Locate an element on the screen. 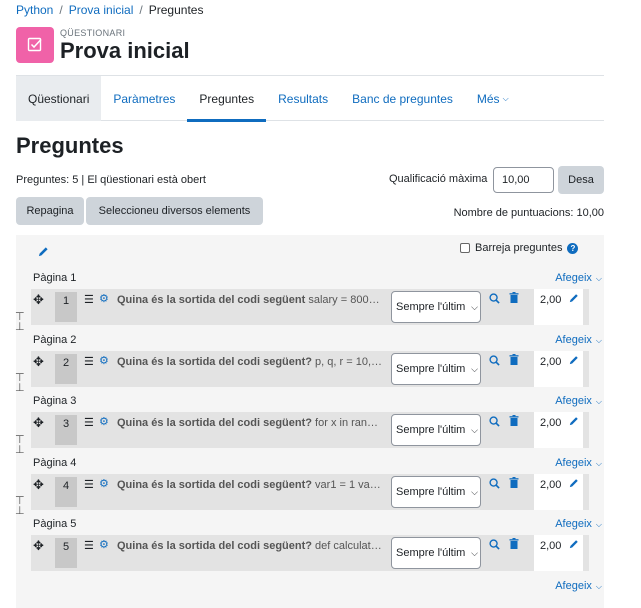 Image resolution: width=641 pixels, height=608 pixels. tab-mes-label: Més is located at coordinates (488, 98).